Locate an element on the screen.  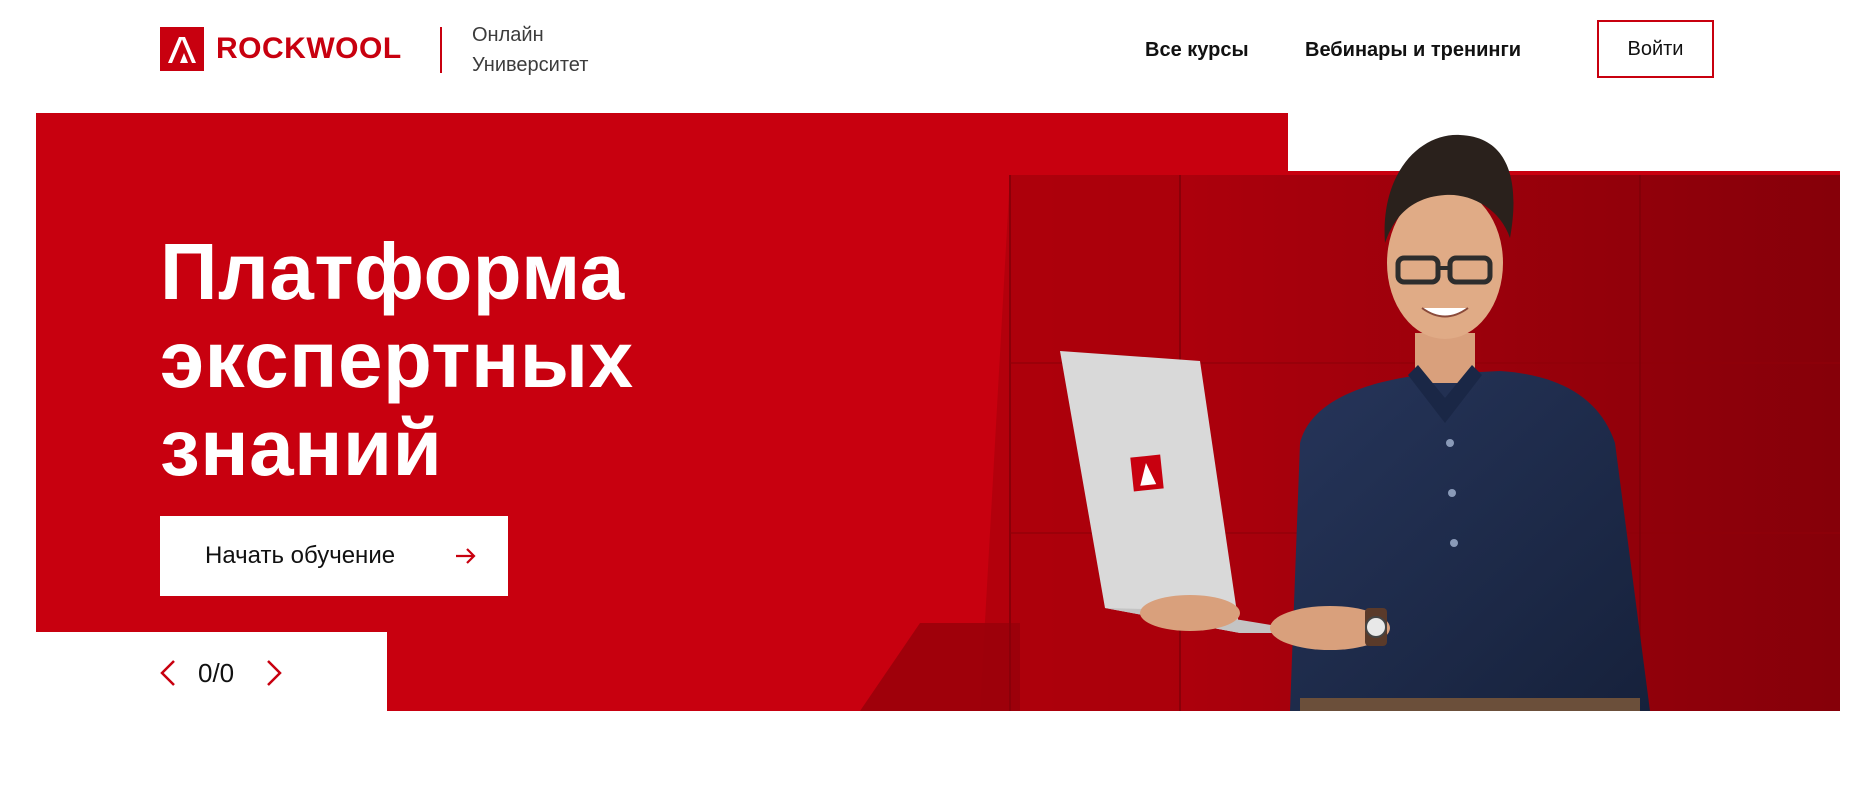
site-subtitle: Онлайн Университет is located at coordinates (530, 50).